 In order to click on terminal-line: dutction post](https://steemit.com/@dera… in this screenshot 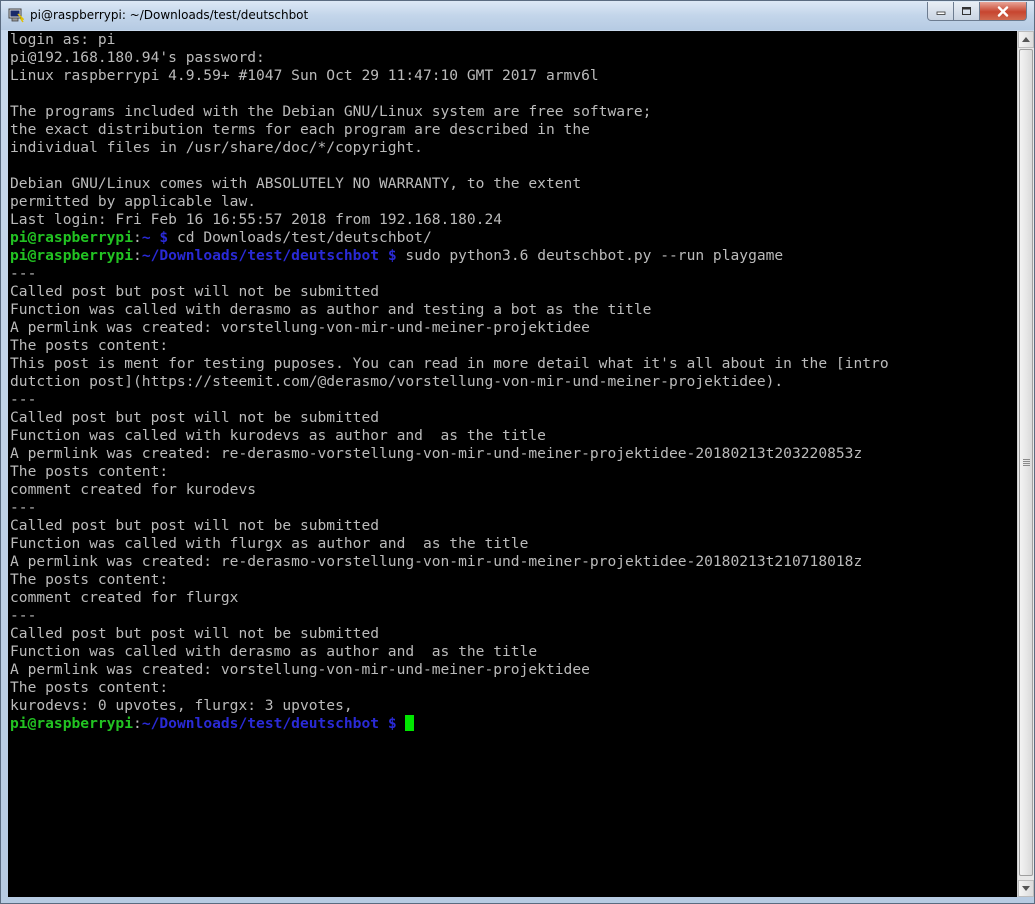, I will do `click(397, 381)`.